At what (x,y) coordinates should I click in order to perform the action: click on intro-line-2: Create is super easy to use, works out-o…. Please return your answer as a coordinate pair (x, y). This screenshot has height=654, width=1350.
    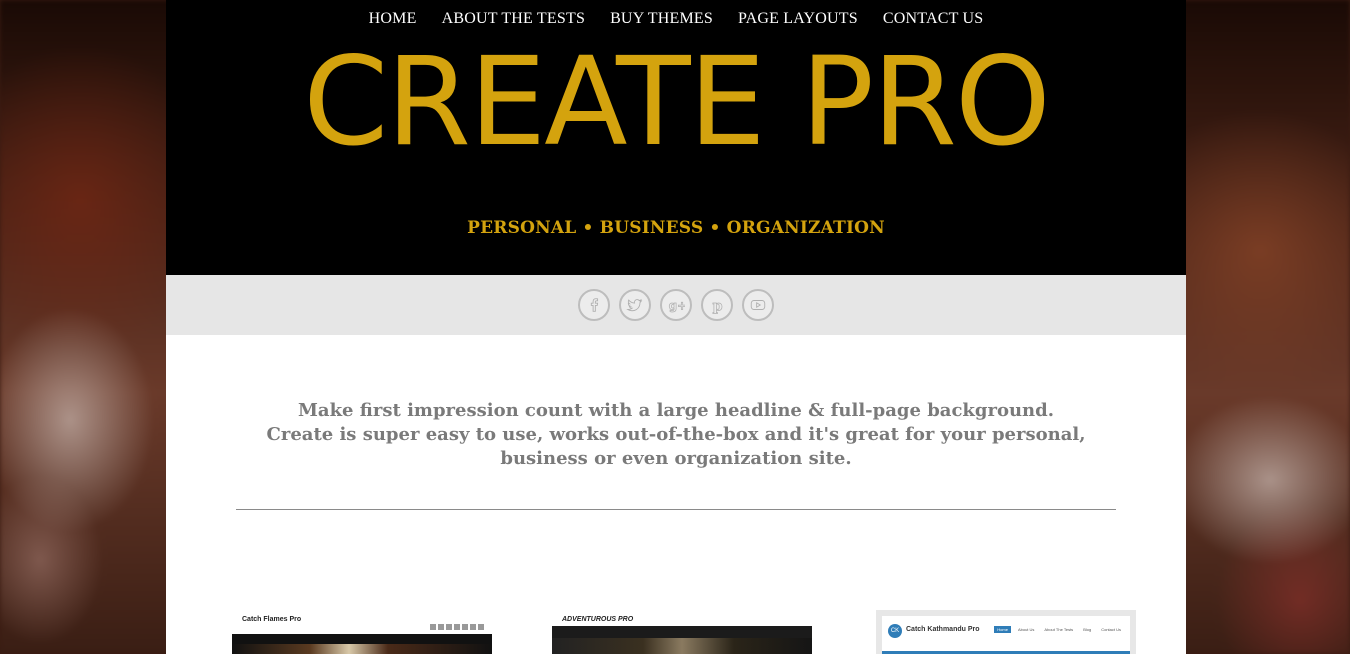
    Looking at the image, I should click on (676, 446).